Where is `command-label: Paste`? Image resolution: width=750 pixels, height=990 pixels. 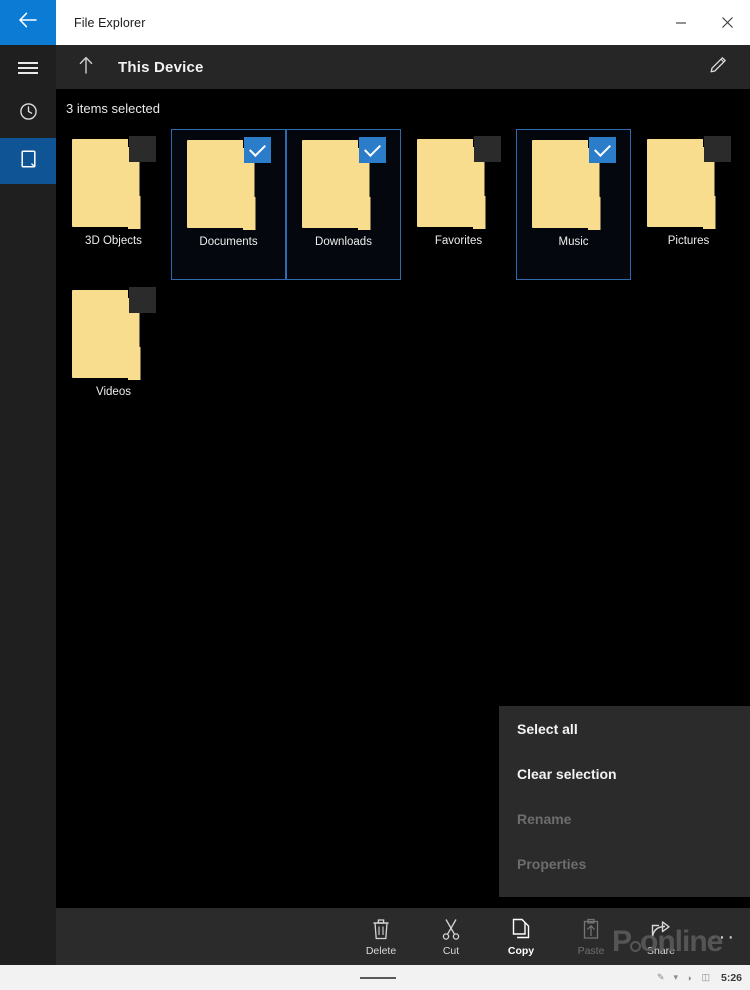
command-label: Paste is located at coordinates (591, 950).